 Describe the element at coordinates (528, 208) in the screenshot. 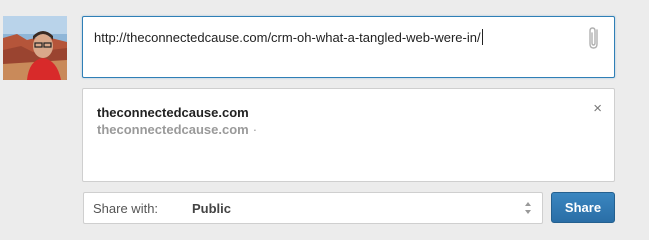

I see `select-arrows-icon` at that location.